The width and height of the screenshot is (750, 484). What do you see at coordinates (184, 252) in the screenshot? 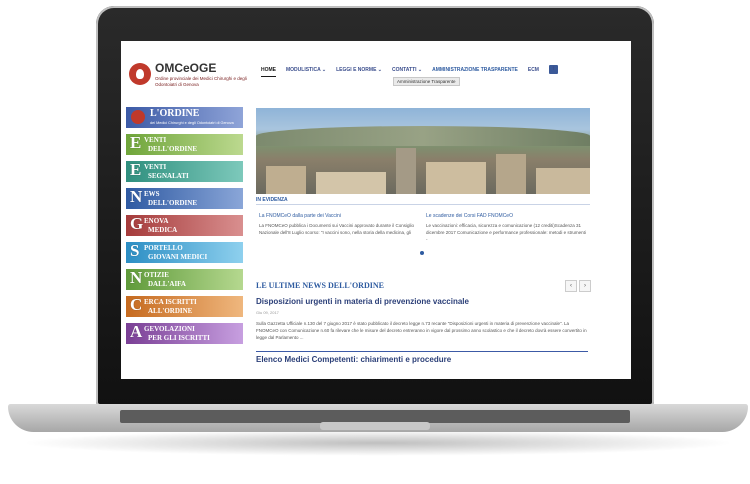
I see `sidebar-item-sportello: S PORTELLO GIOVANI MEDICI` at bounding box center [184, 252].